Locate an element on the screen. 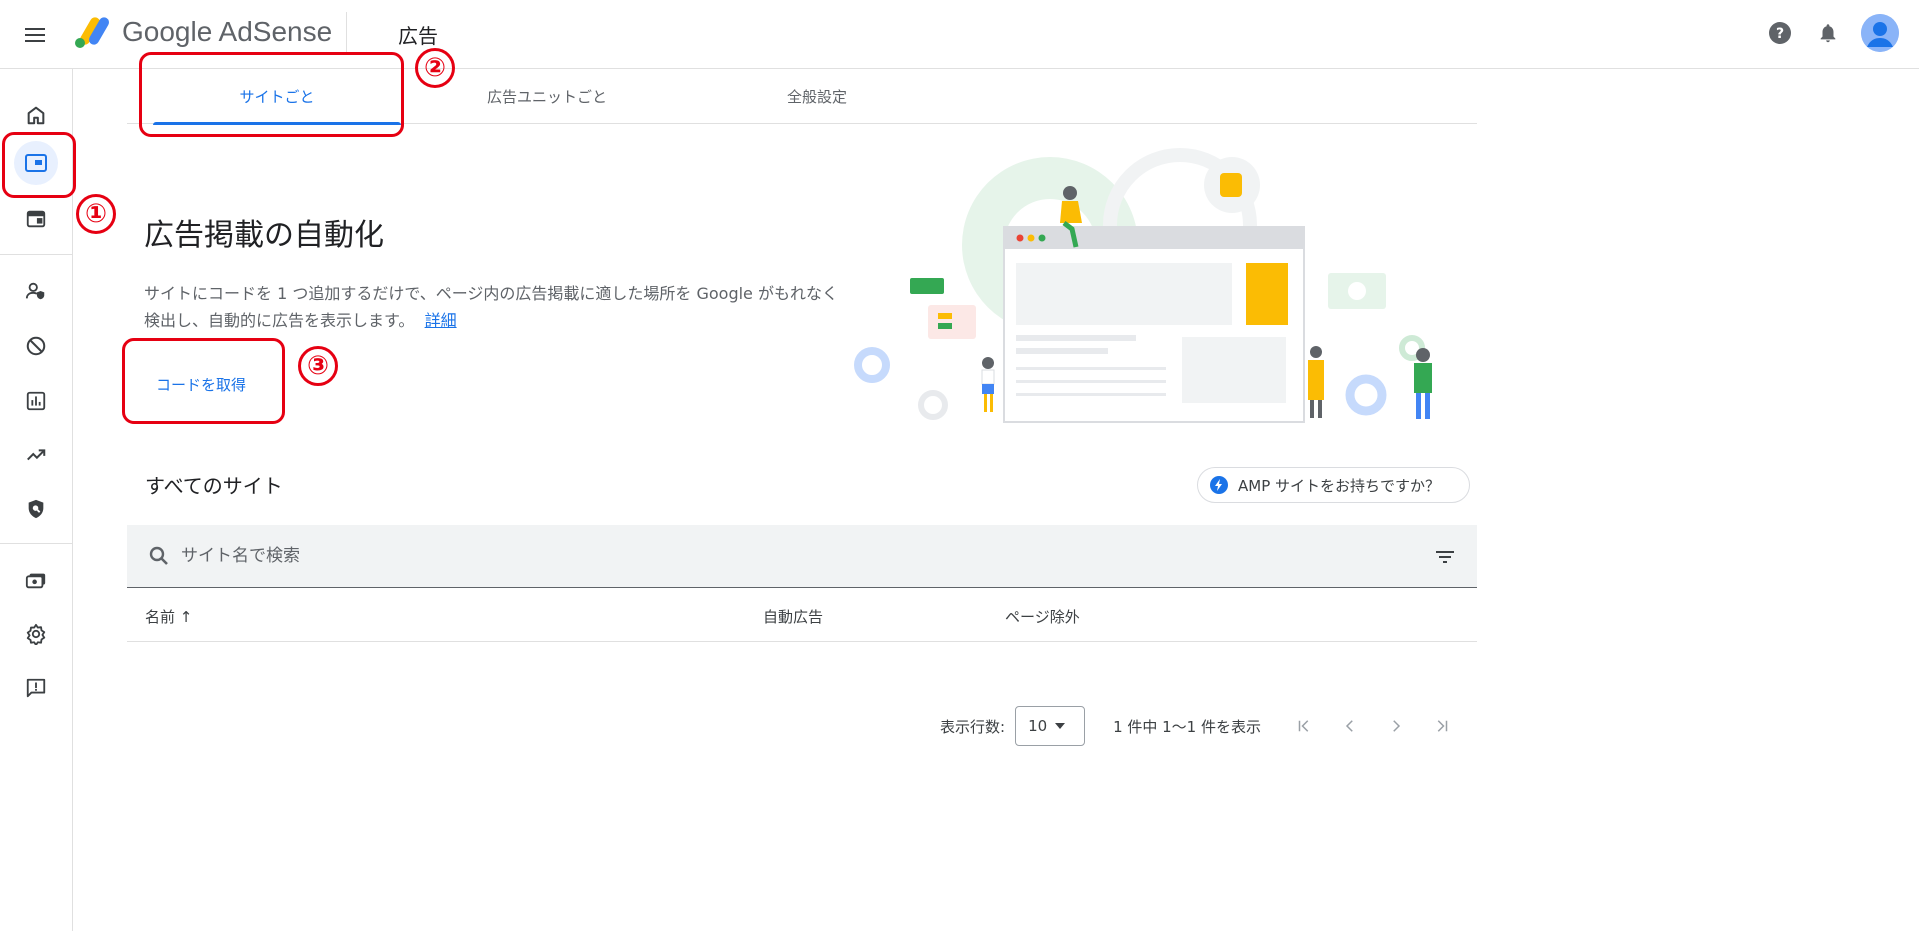 This screenshot has height=931, width=1919. reports-icon is located at coordinates (36, 401).